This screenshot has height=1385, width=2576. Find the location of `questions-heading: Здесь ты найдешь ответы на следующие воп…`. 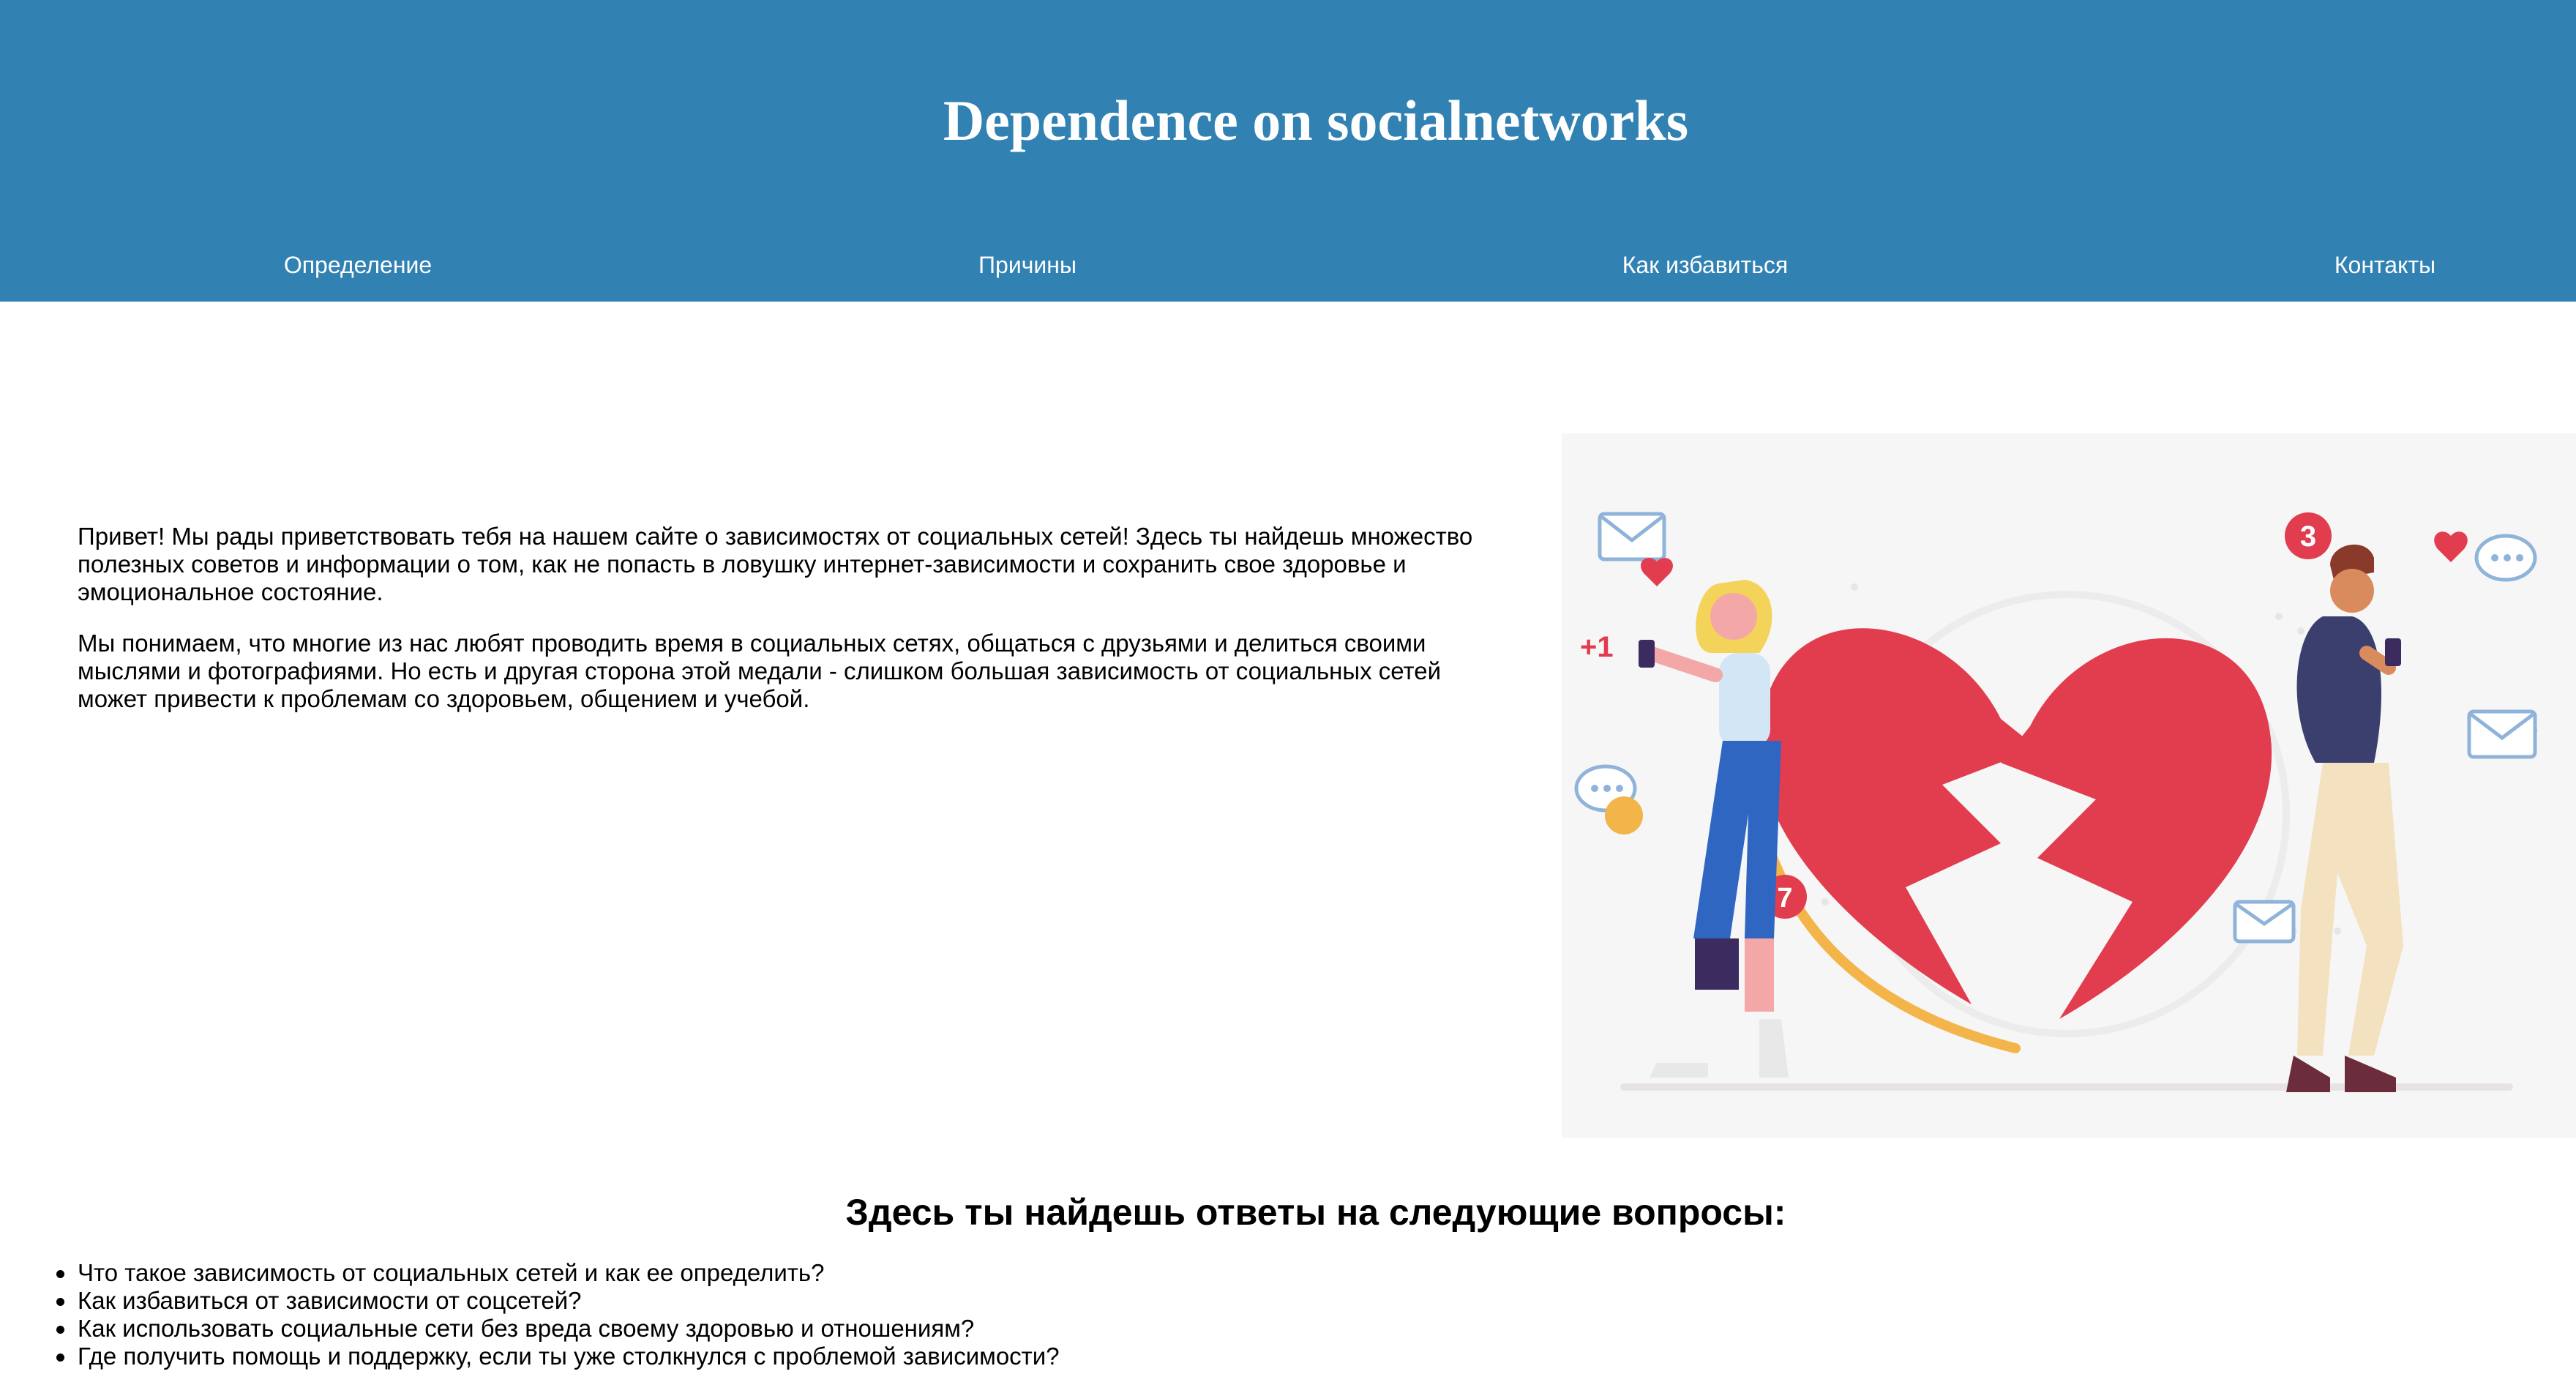

questions-heading: Здесь ты найдешь ответы на следующие воп… is located at coordinates (1315, 1212).